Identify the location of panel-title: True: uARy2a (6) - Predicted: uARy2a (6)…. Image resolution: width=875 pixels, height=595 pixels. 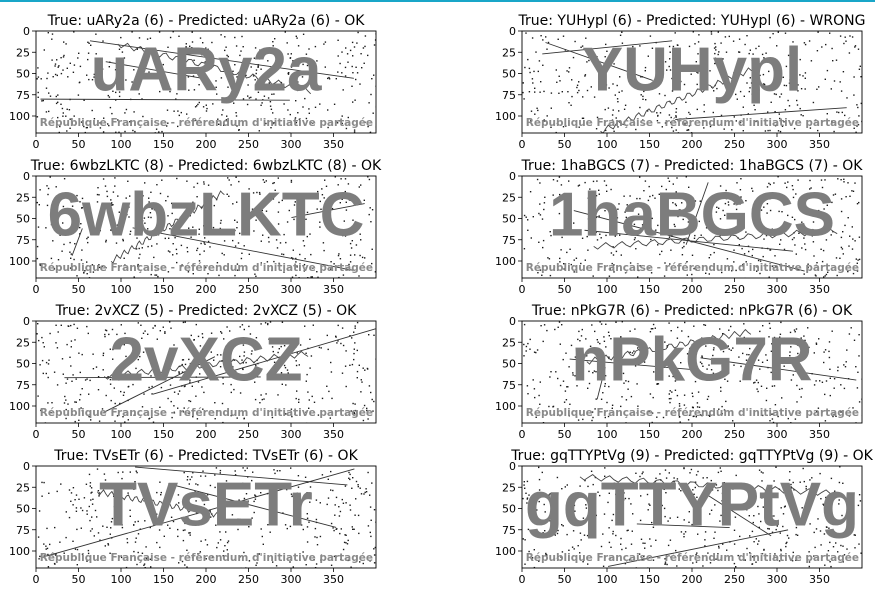
(206, 21).